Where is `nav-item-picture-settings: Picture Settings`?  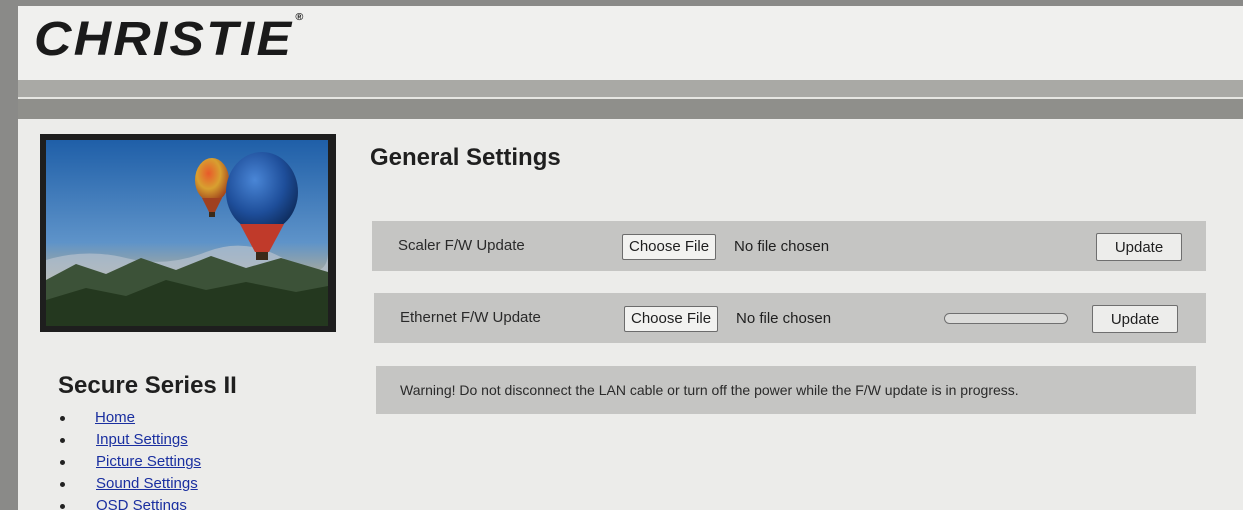
nav-item-picture-settings: Picture Settings is located at coordinates (130, 464).